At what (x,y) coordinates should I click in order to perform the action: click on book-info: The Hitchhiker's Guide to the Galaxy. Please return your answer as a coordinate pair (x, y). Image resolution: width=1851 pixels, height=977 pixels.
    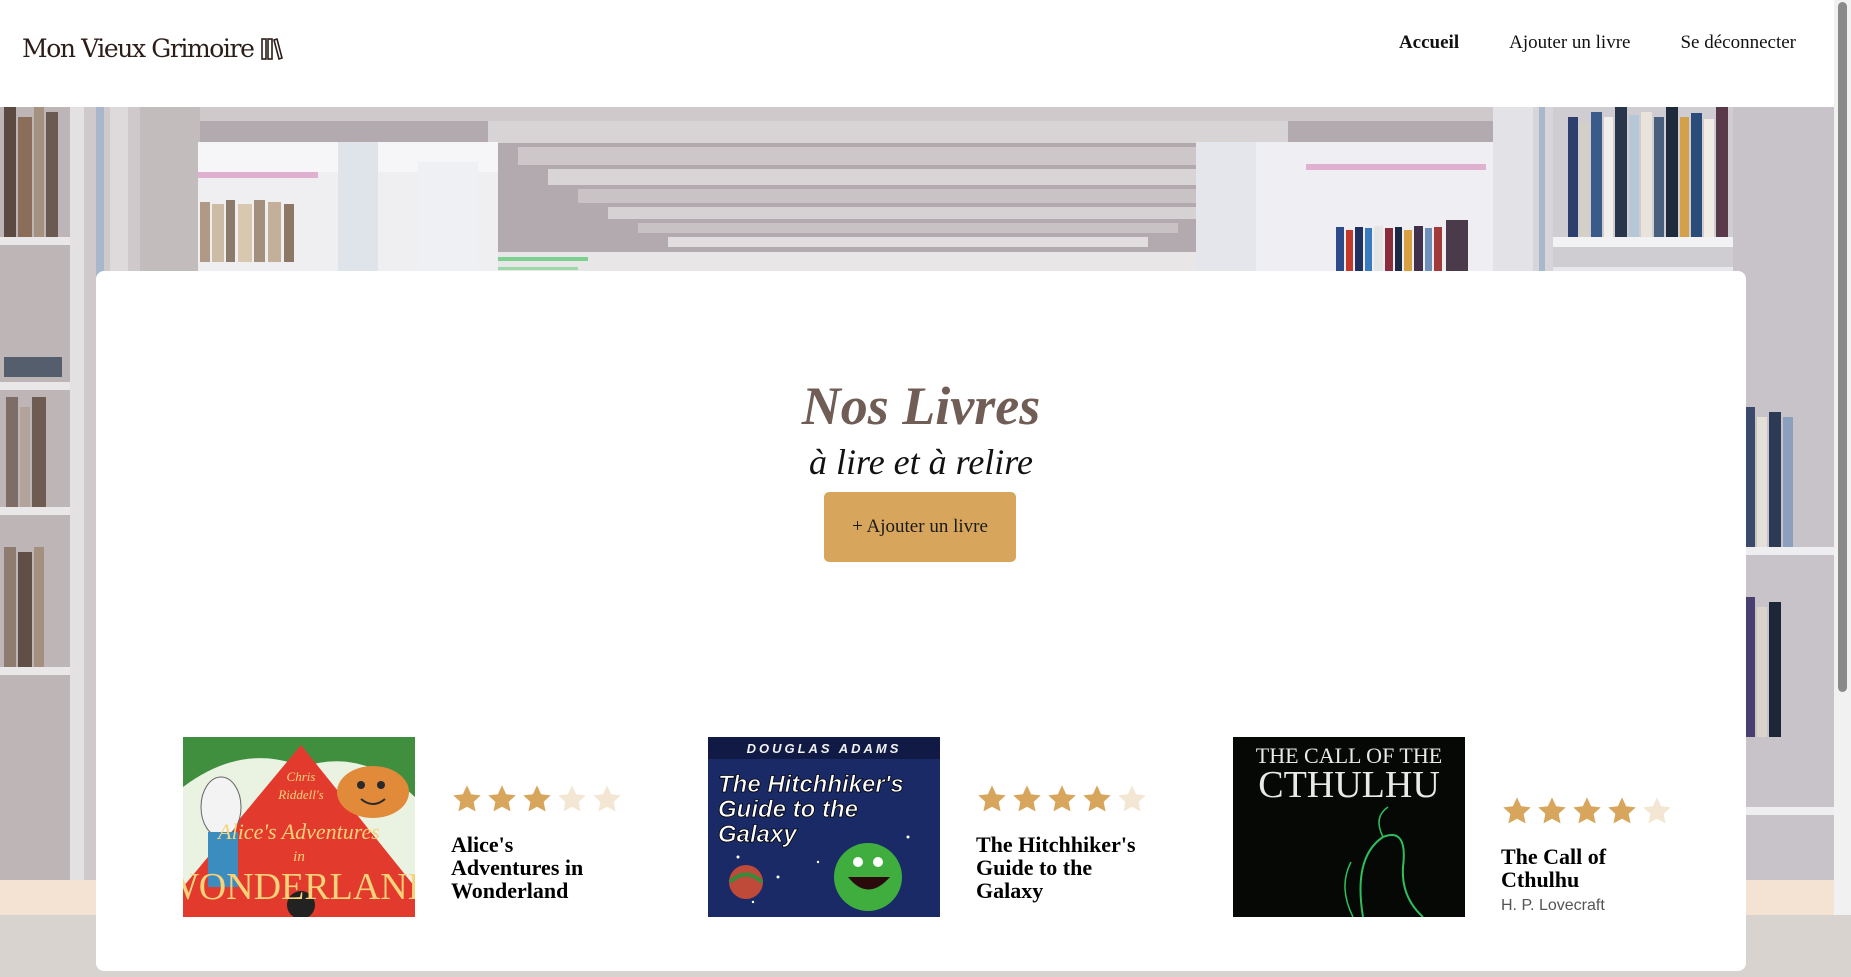
    Looking at the image, I should click on (1062, 845).